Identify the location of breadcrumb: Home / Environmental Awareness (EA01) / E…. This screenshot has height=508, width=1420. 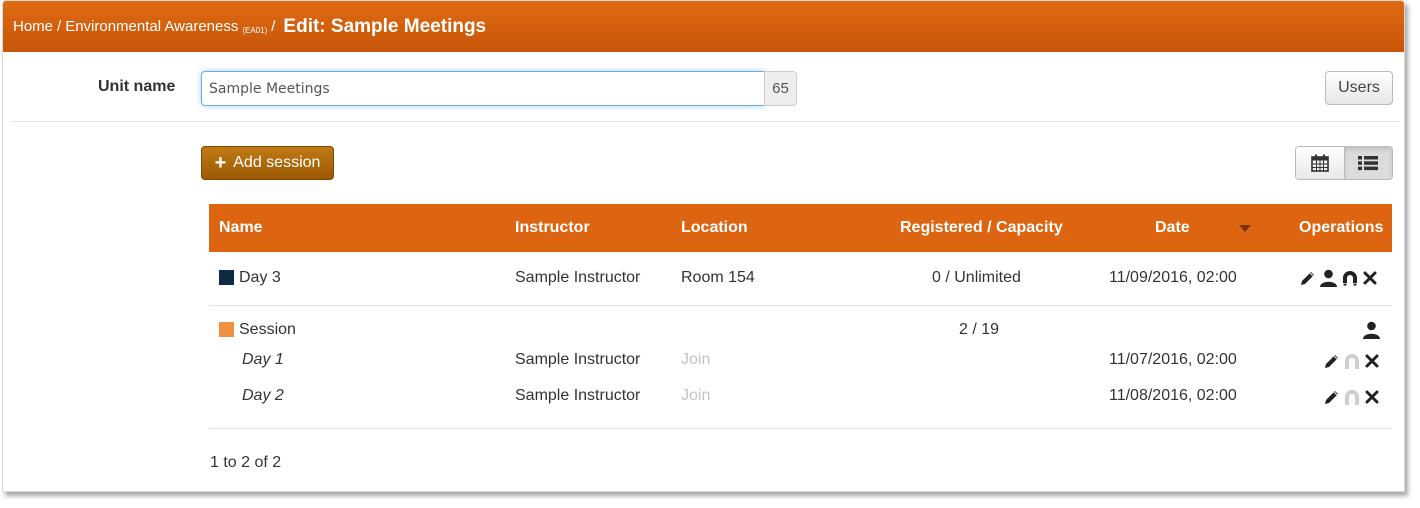
(703, 26).